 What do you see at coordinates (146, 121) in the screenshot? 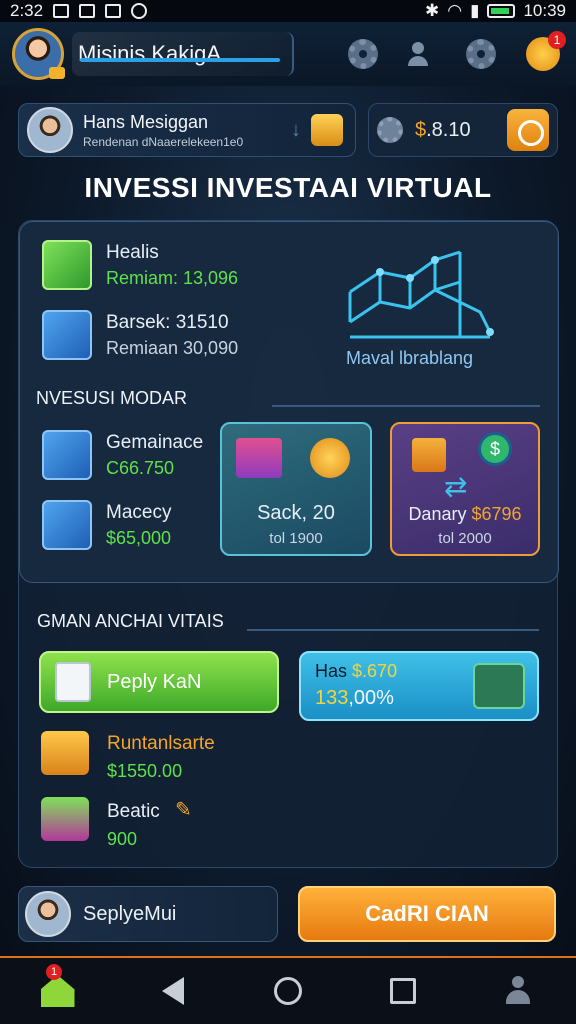
I see `profile-name: Hans Mesiggan` at bounding box center [146, 121].